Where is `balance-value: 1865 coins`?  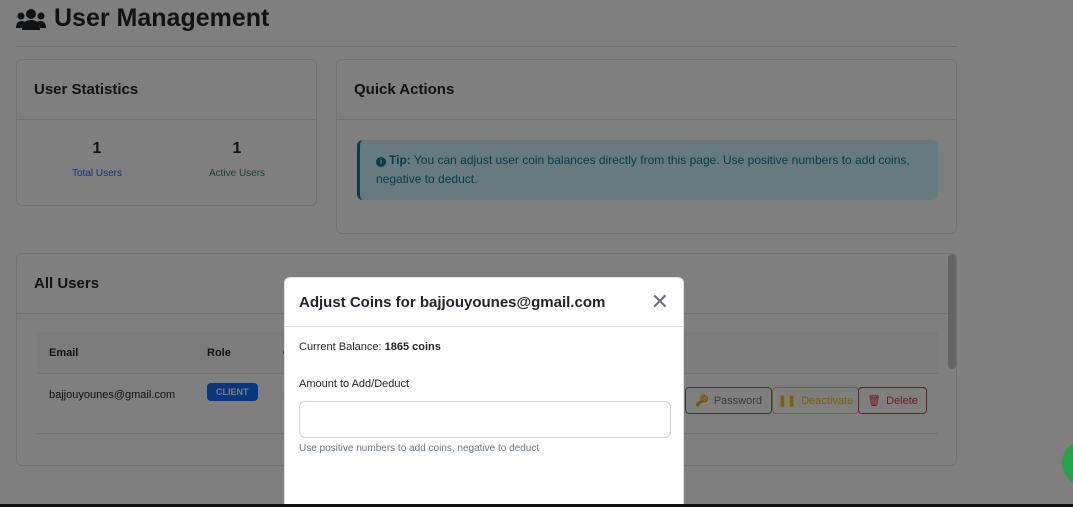 balance-value: 1865 coins is located at coordinates (412, 347).